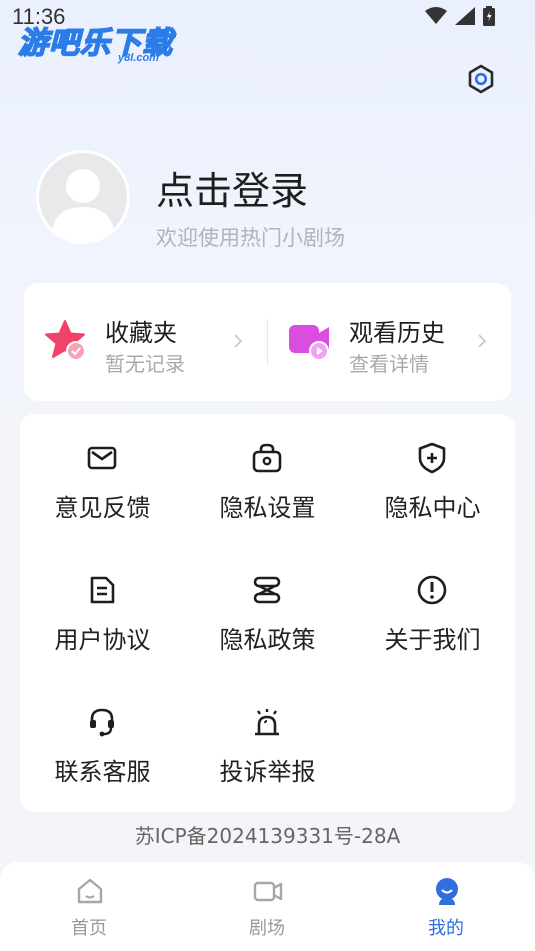 The width and height of the screenshot is (535, 951). I want to click on watermark-text: 游吧乐下载, so click(95, 43).